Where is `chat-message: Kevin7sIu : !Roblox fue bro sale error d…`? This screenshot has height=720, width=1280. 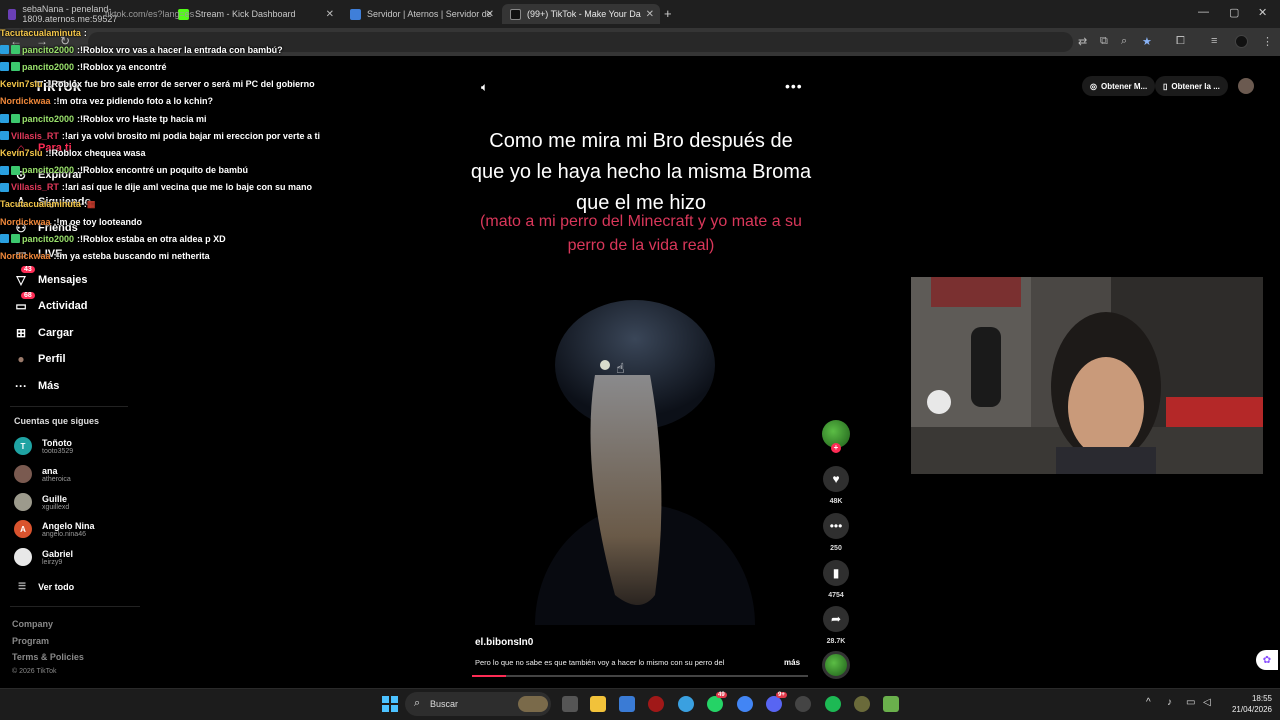
chat-message: Kevin7sIu : !Roblox fue bro sale error d… is located at coordinates (165, 84).